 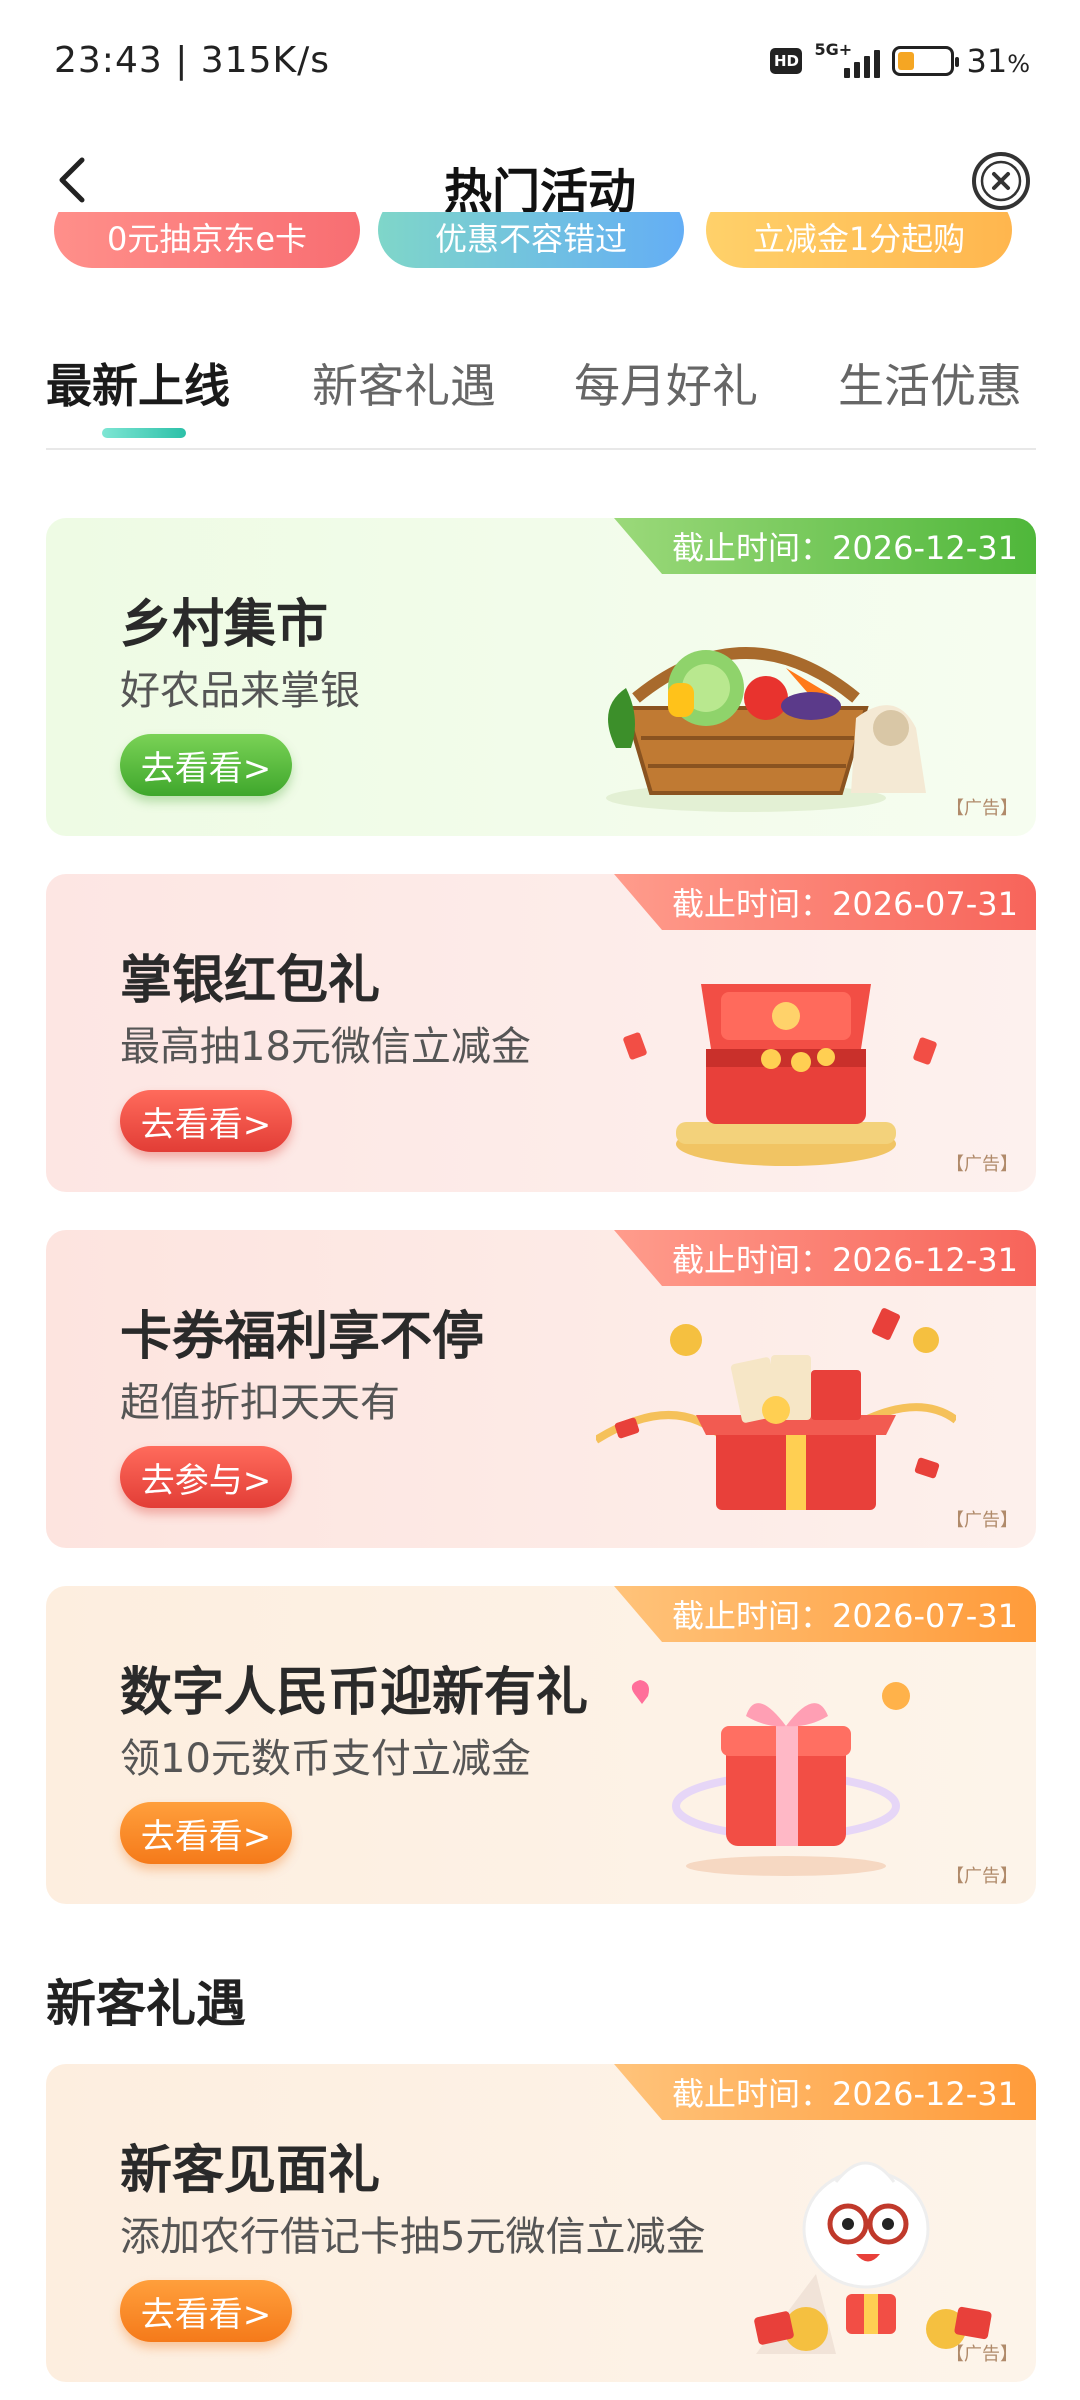 What do you see at coordinates (250, 2171) in the screenshot?
I see `card-title: 新客见面礼` at bounding box center [250, 2171].